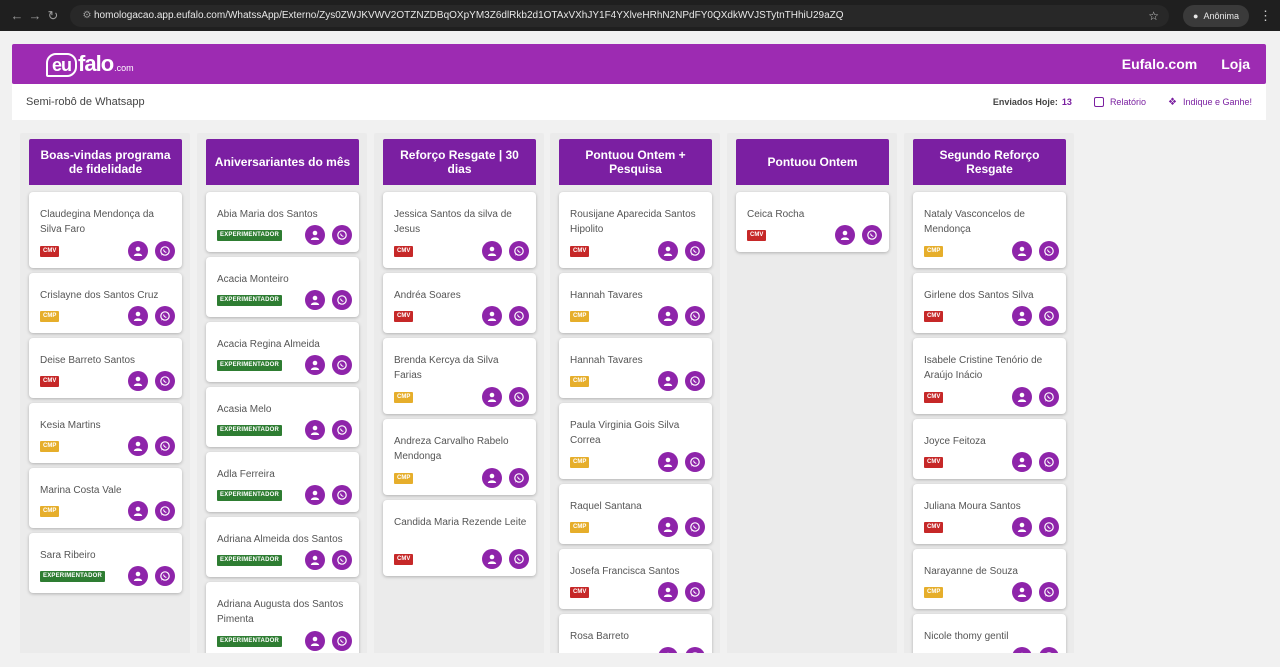 The height and width of the screenshot is (667, 1280). Describe the element at coordinates (282, 352) in the screenshot. I see `contact-card: Acacia Regina Almeida EXPERIMENTADOR` at that location.